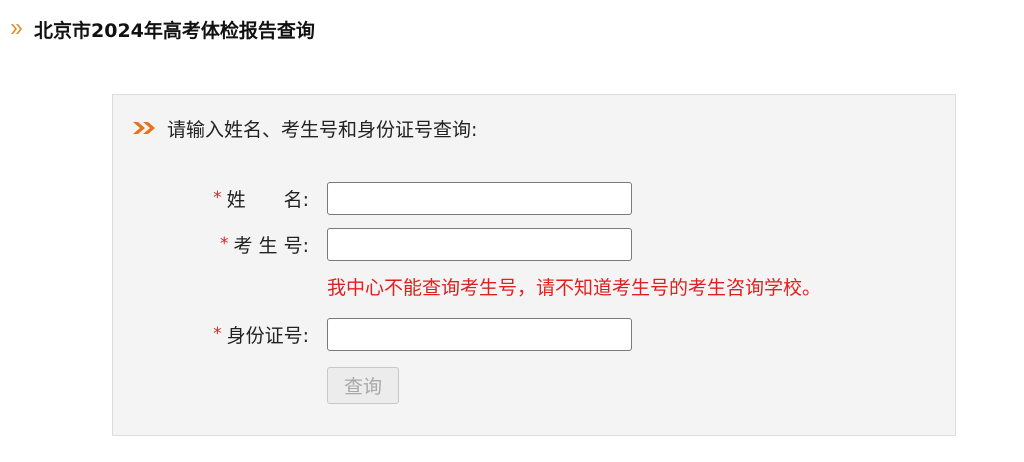  Describe the element at coordinates (267, 335) in the screenshot. I see `id-number-label-text: 身份证号:` at that location.